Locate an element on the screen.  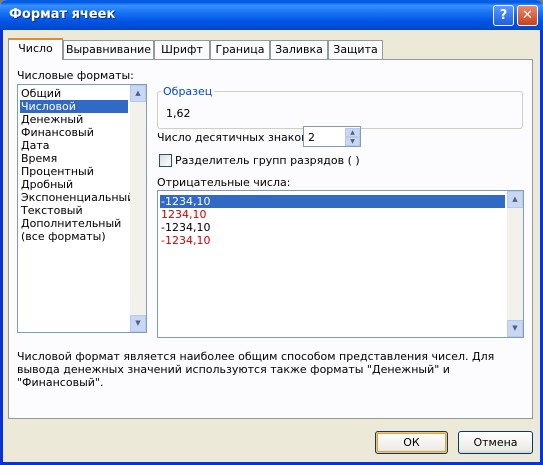
format-item-percentage: Процентный is located at coordinates (57, 171).